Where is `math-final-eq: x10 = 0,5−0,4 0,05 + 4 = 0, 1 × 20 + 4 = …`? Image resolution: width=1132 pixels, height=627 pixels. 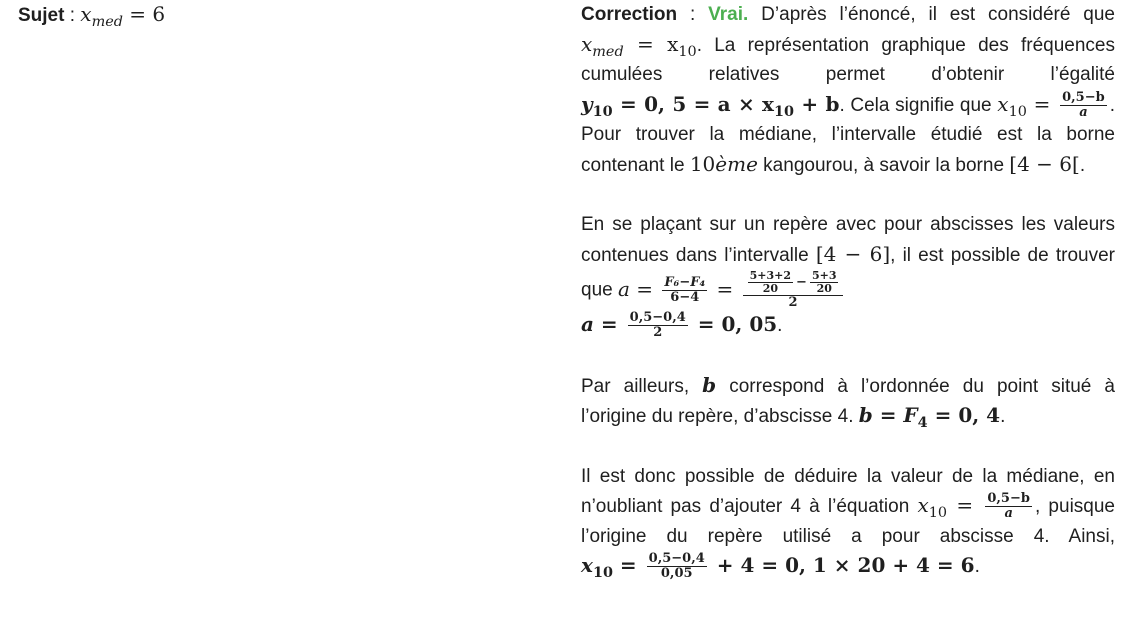
math-final-eq: x10 = 0,5−0,4 0,05 + 4 = 0, 1 × 20 + 4 = … is located at coordinates (778, 566).